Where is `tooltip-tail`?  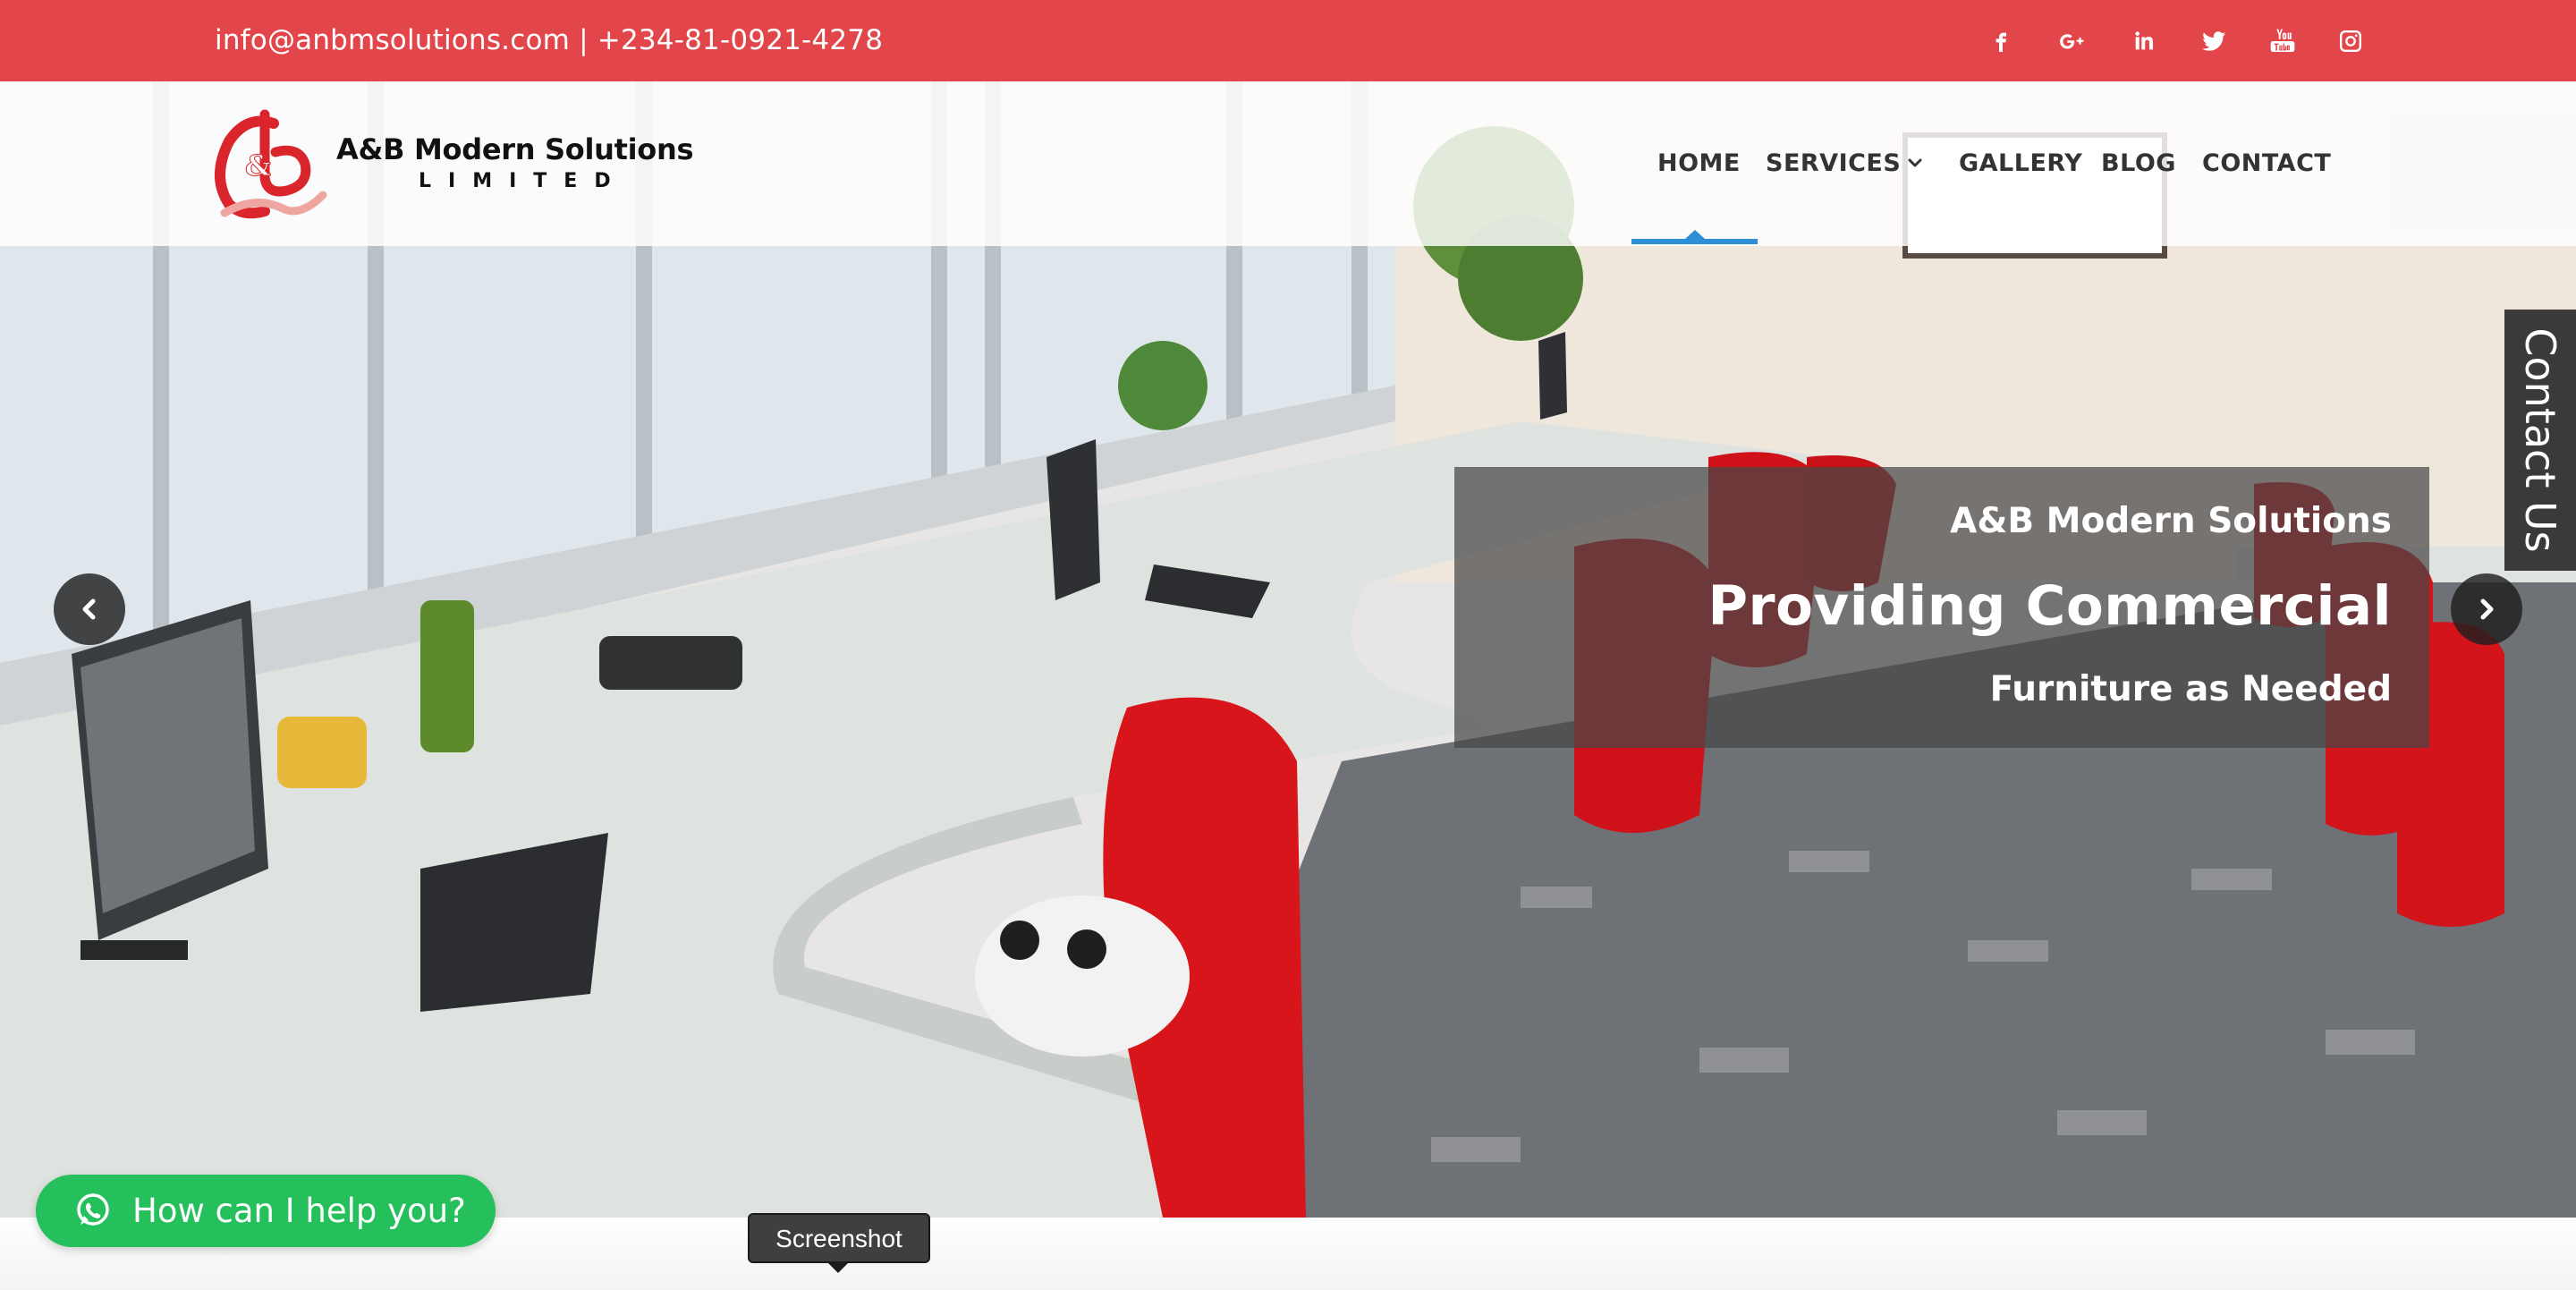 tooltip-tail is located at coordinates (838, 1267).